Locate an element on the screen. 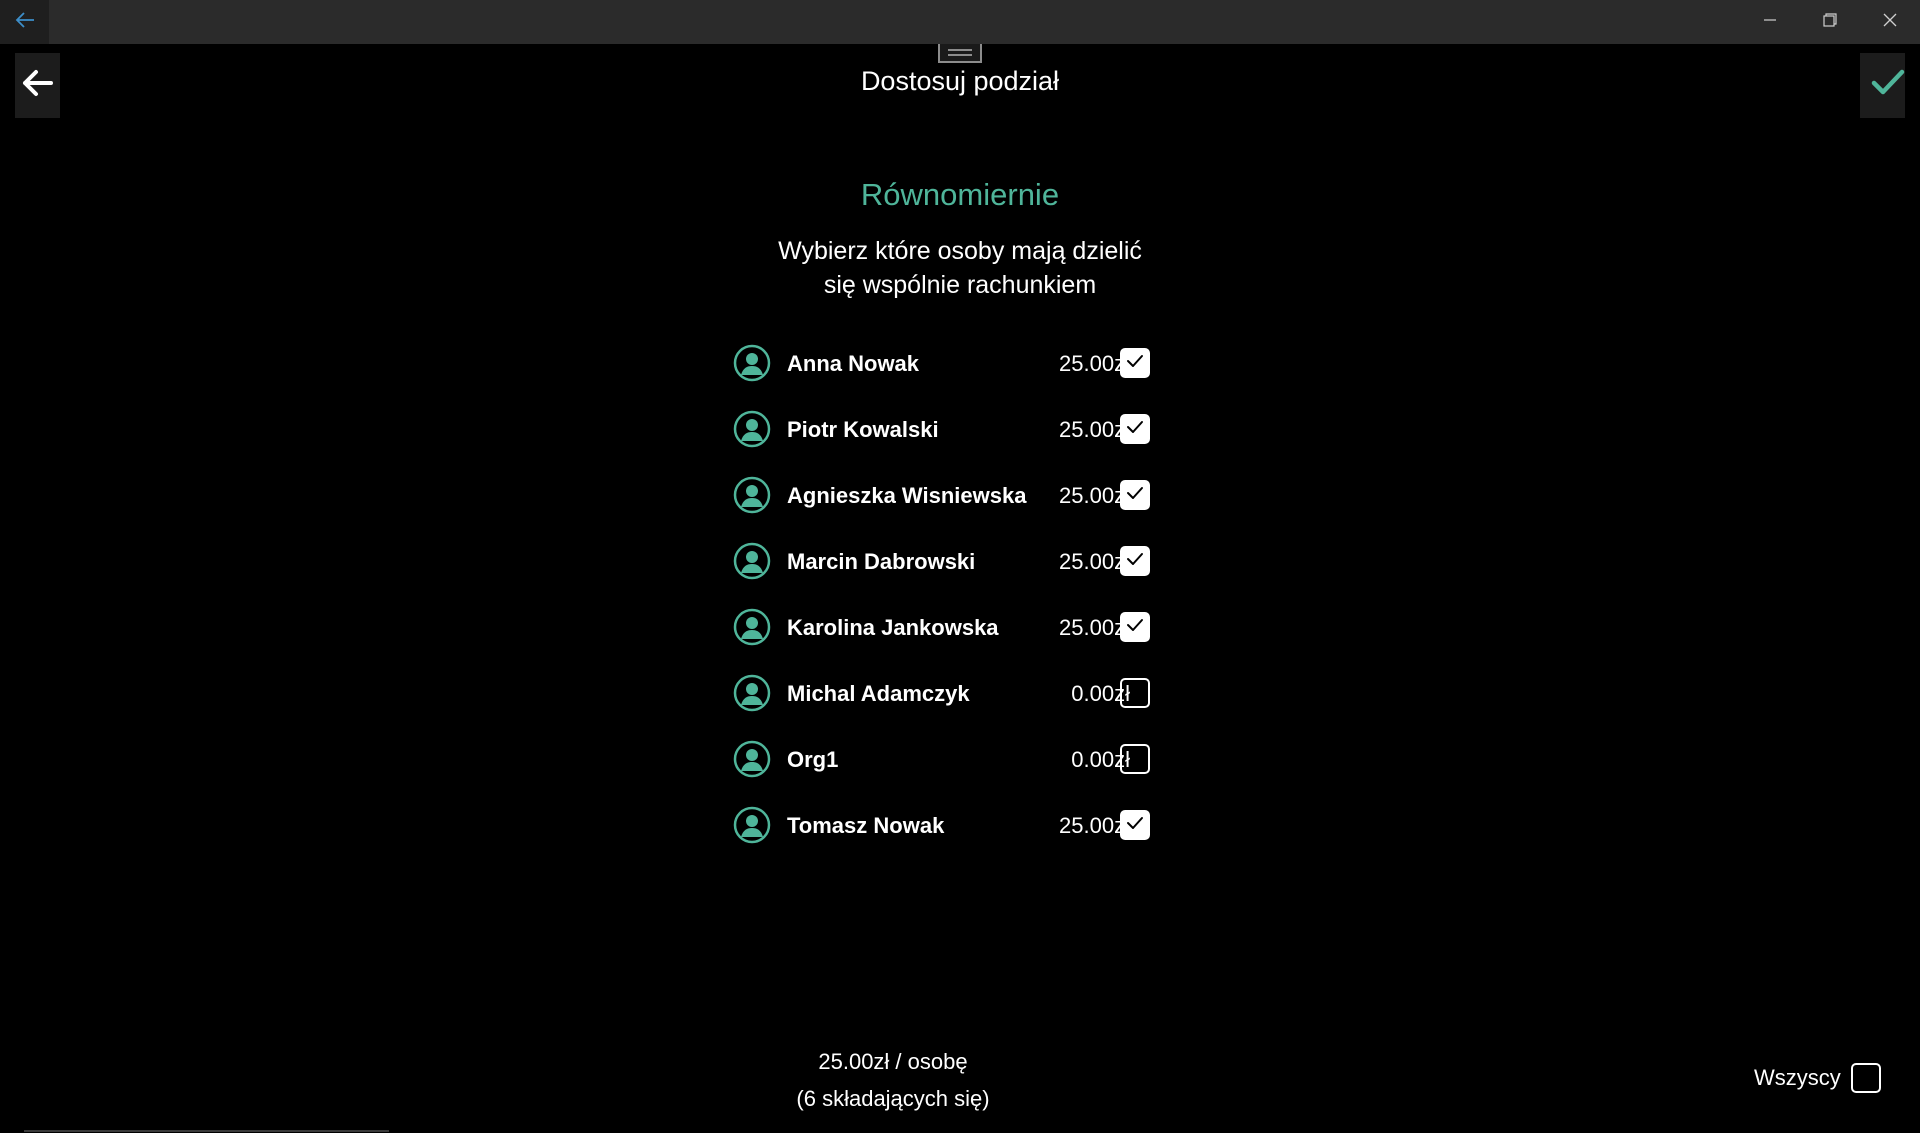  close-button is located at coordinates (1890, 22).